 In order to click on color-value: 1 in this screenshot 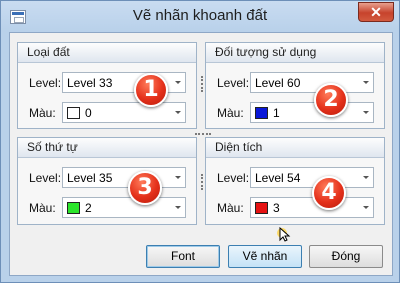, I will do `click(276, 113)`.